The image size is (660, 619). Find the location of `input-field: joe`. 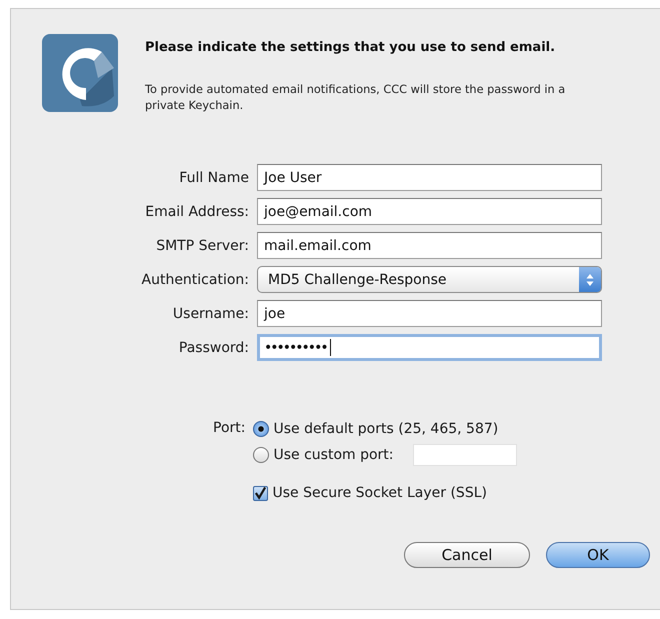

input-field: joe is located at coordinates (429, 313).